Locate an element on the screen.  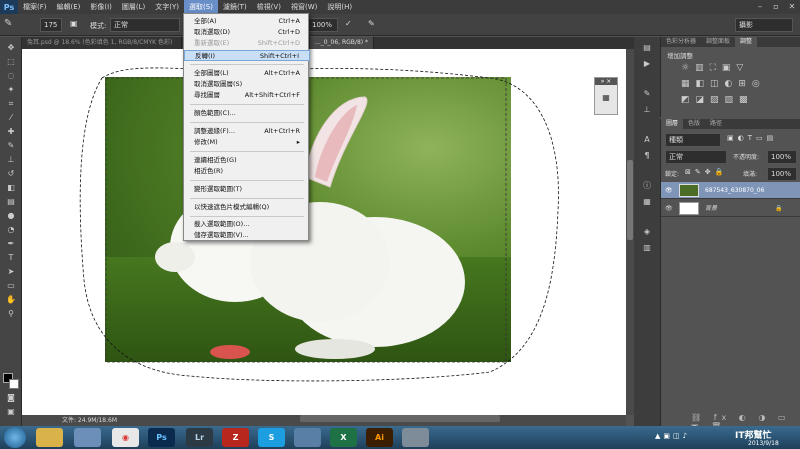
eyedropper-tool-icon: ⁄ is located at coordinates (11, 118).